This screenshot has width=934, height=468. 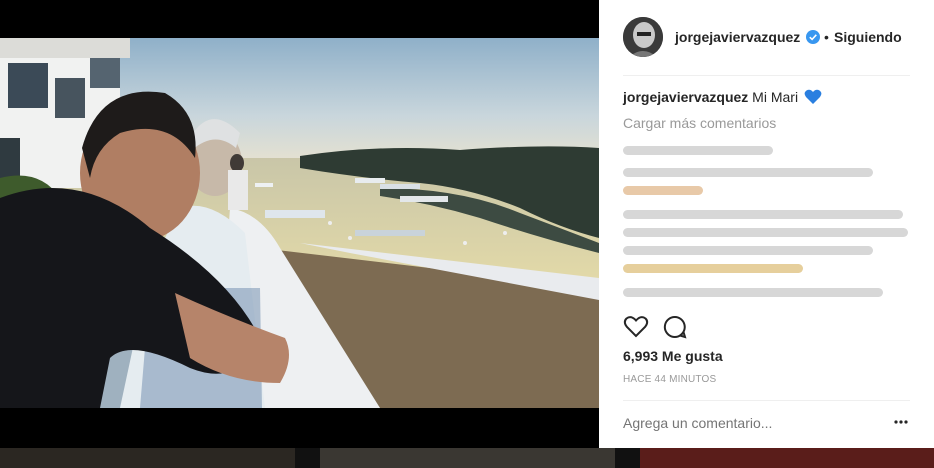 I want to click on load-more-comments-link: Cargar más comentarios, so click(x=699, y=123).